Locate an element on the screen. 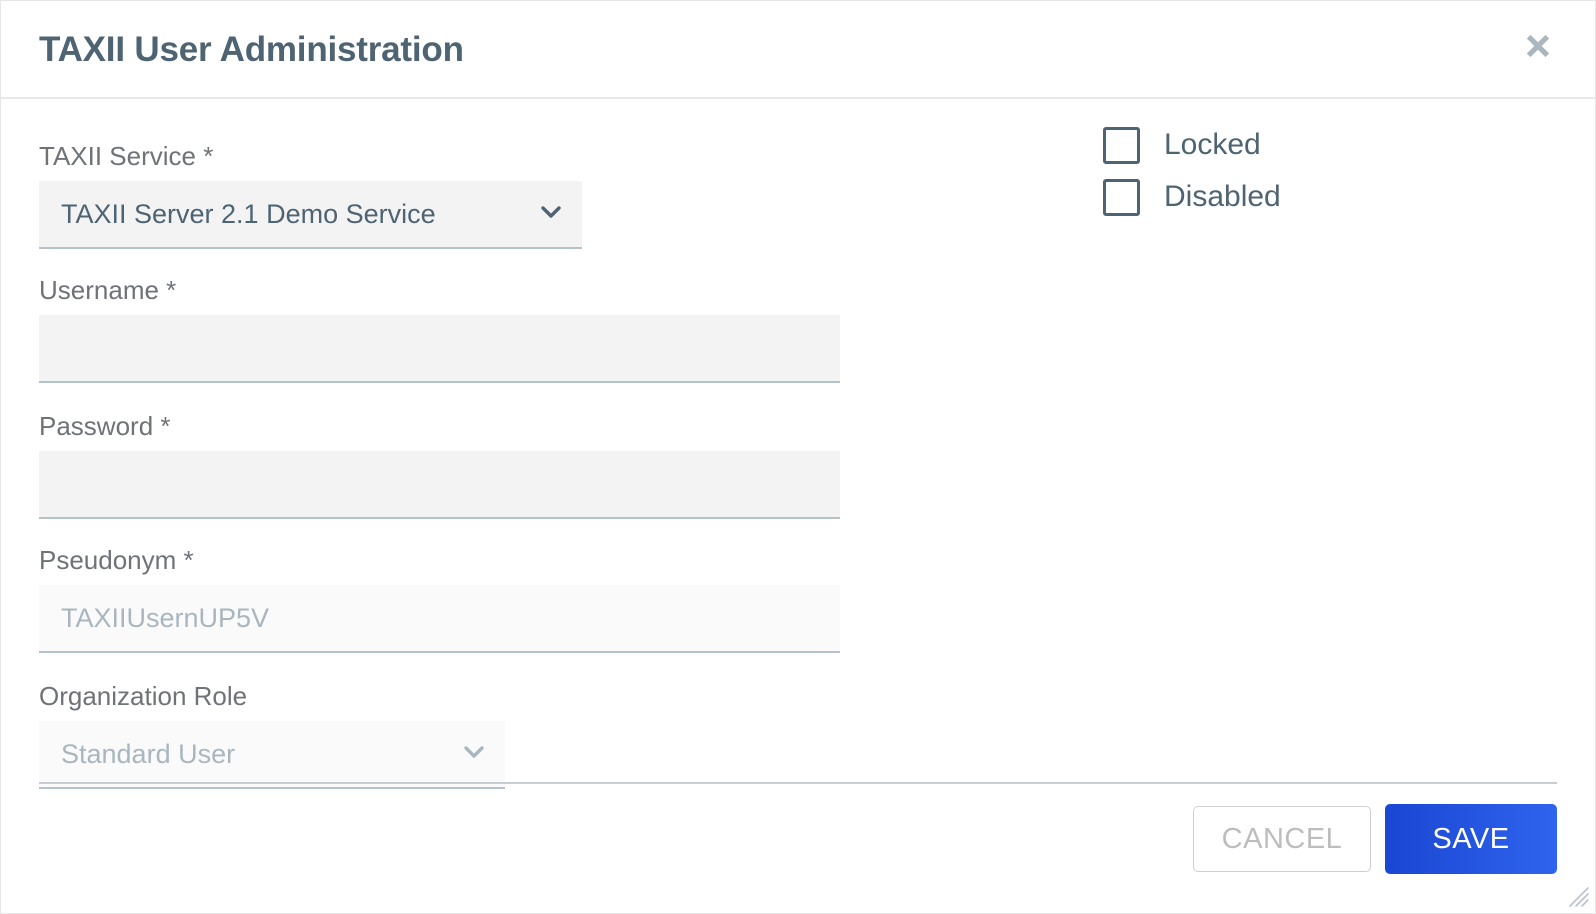 The height and width of the screenshot is (914, 1596). options-column: Locked Disabled is located at coordinates (1192, 171).